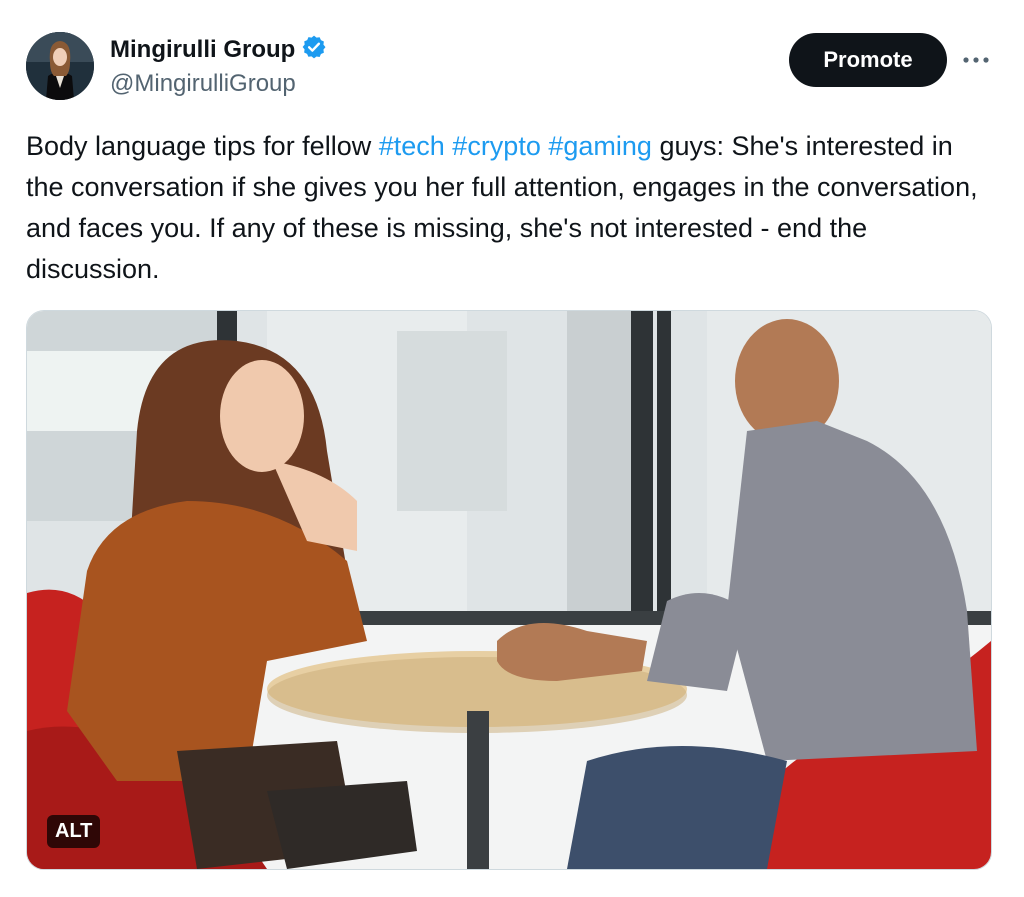 The height and width of the screenshot is (897, 1024). I want to click on promote-button: Promote, so click(868, 60).